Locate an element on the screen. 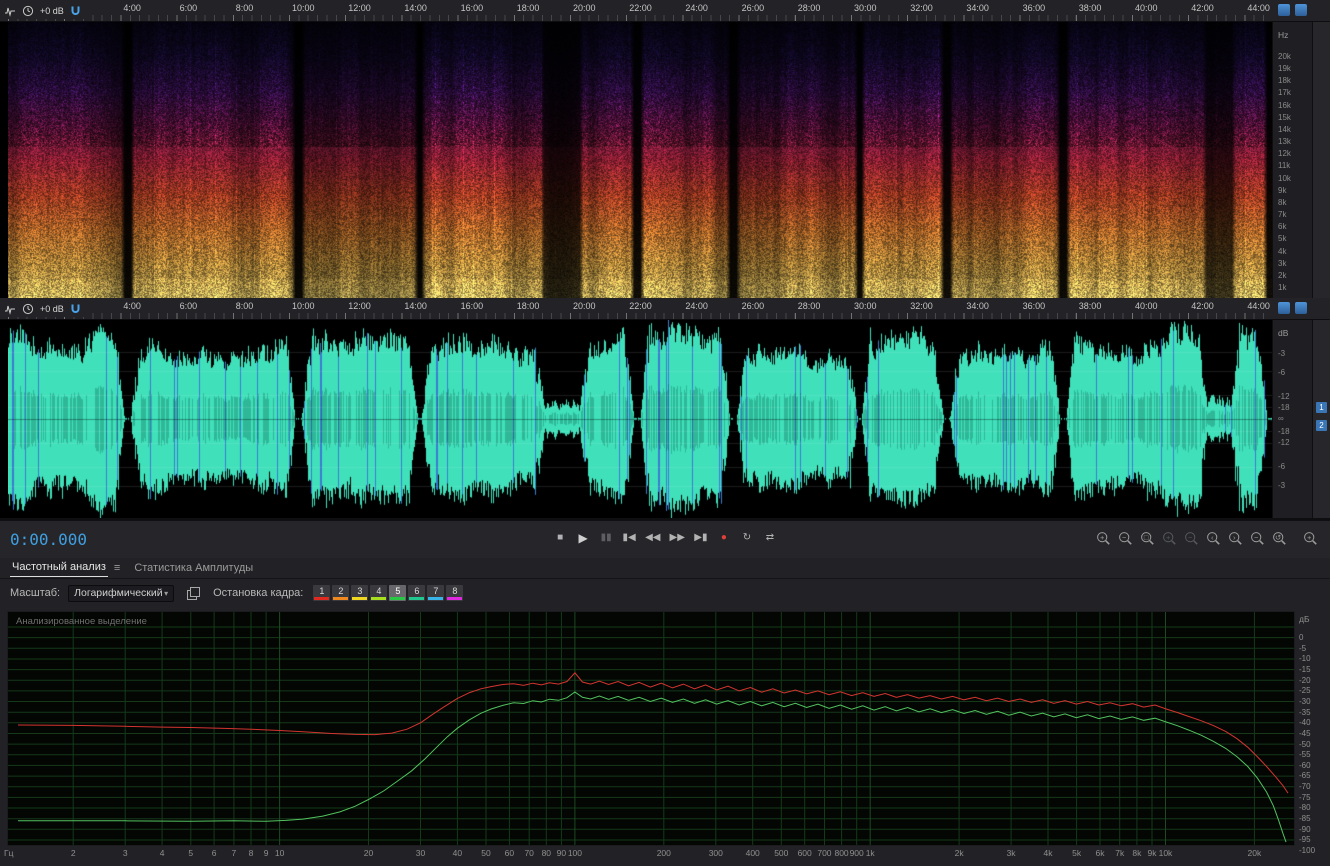 The width and height of the screenshot is (1330, 866). loop-playback-button: ↻ is located at coordinates (747, 538).